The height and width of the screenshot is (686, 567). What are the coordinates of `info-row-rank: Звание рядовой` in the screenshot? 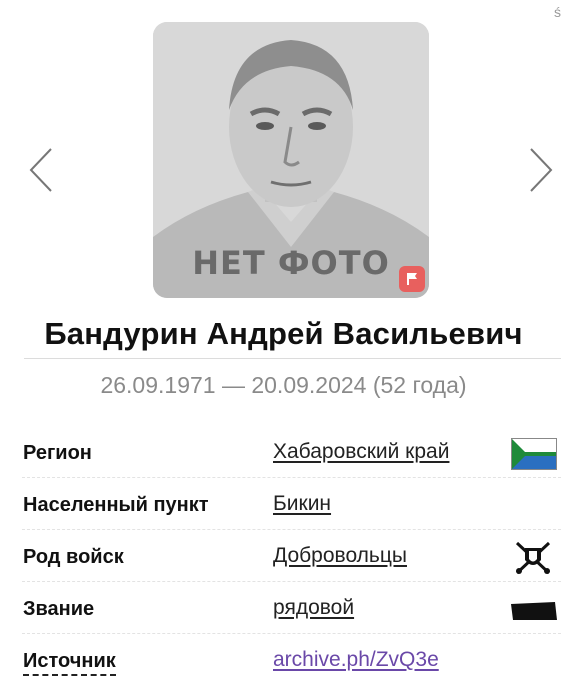 It's located at (283, 608).